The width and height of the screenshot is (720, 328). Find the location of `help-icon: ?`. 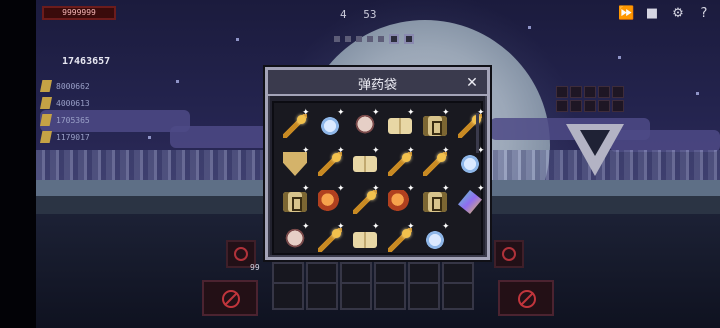

help-icon: ? is located at coordinates (704, 14).